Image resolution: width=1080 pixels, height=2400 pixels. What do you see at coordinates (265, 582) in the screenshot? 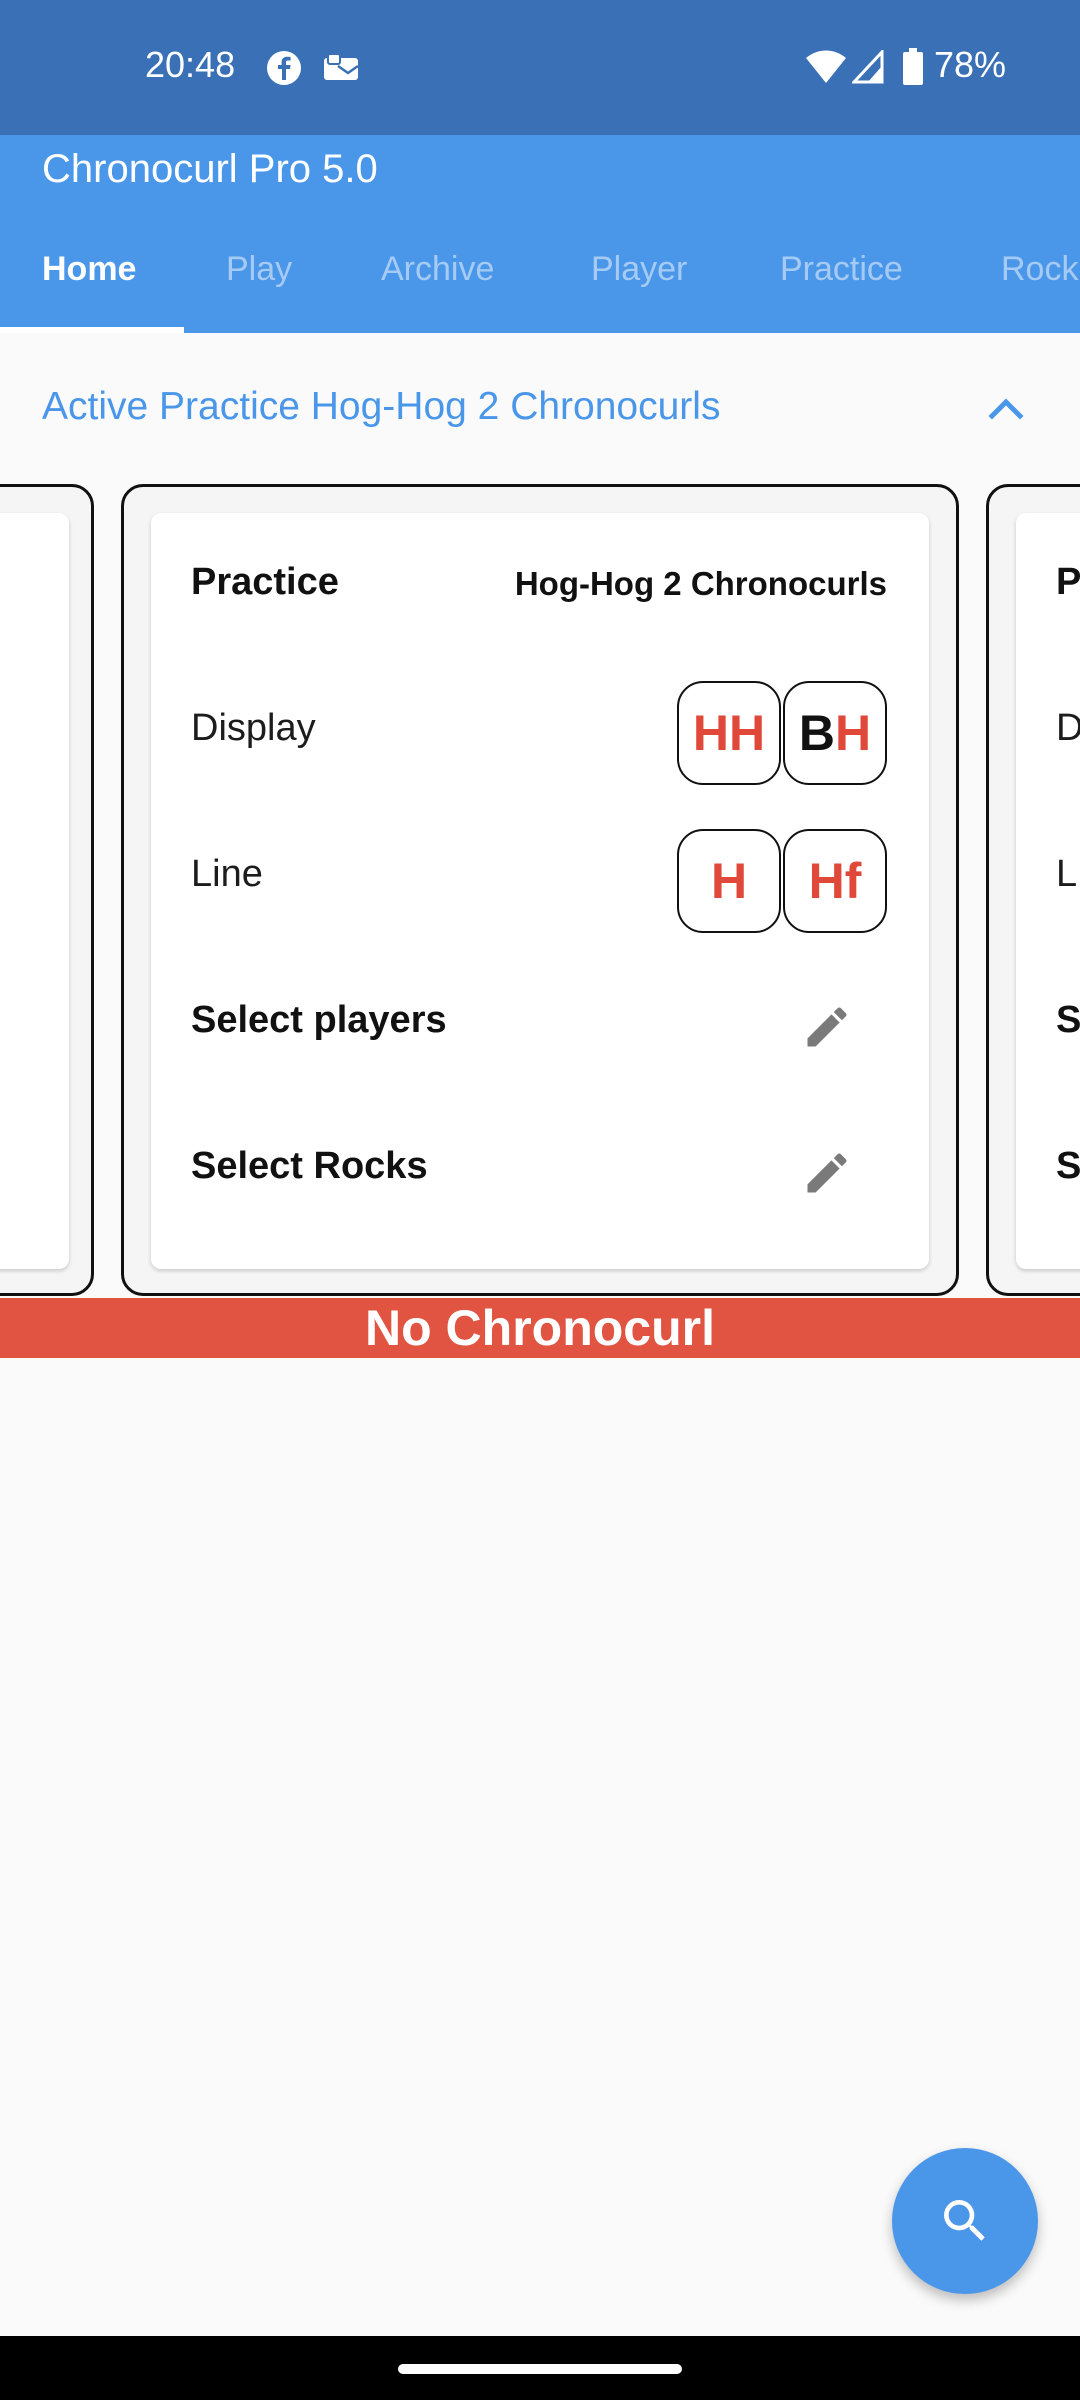
I see `practice-label: Practice` at bounding box center [265, 582].